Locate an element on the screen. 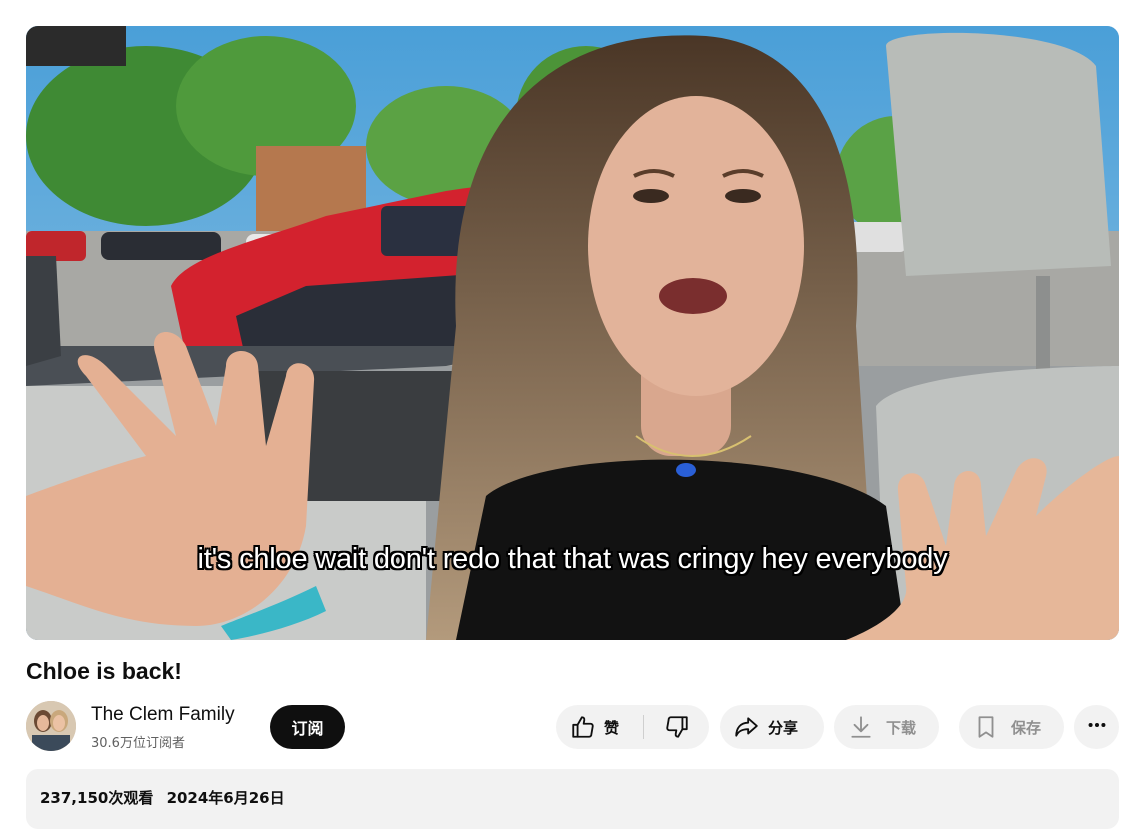 The image size is (1139, 829). subscriber-count: 30.6万位订阅者 is located at coordinates (138, 743).